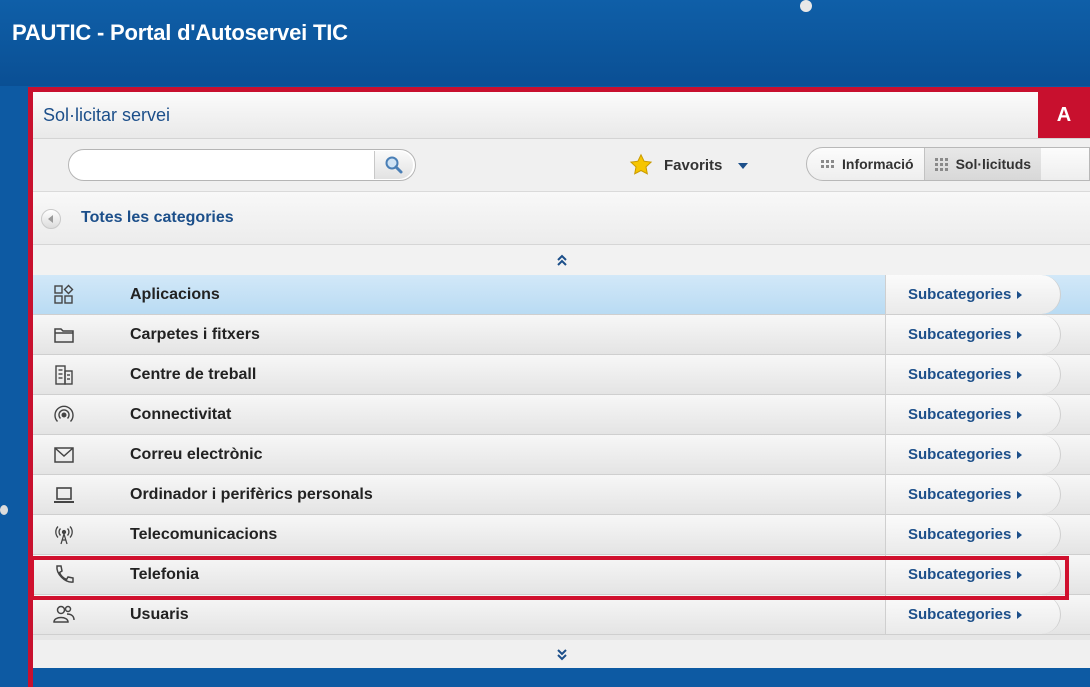 The height and width of the screenshot is (687, 1090). What do you see at coordinates (561, 335) in the screenshot?
I see `category-row-carpetes: Carpetes i fitxers Subcategories` at bounding box center [561, 335].